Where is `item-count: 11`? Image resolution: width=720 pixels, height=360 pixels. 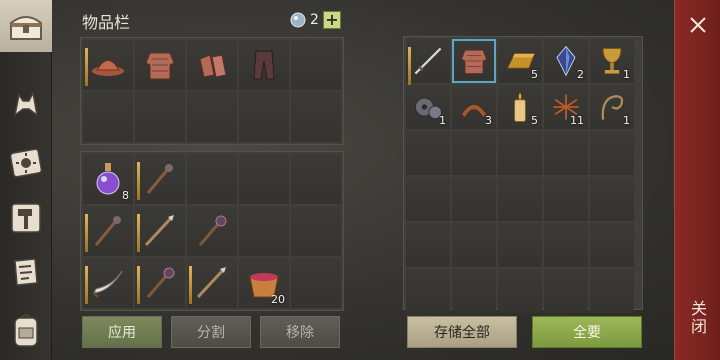 item-count: 11 is located at coordinates (577, 120).